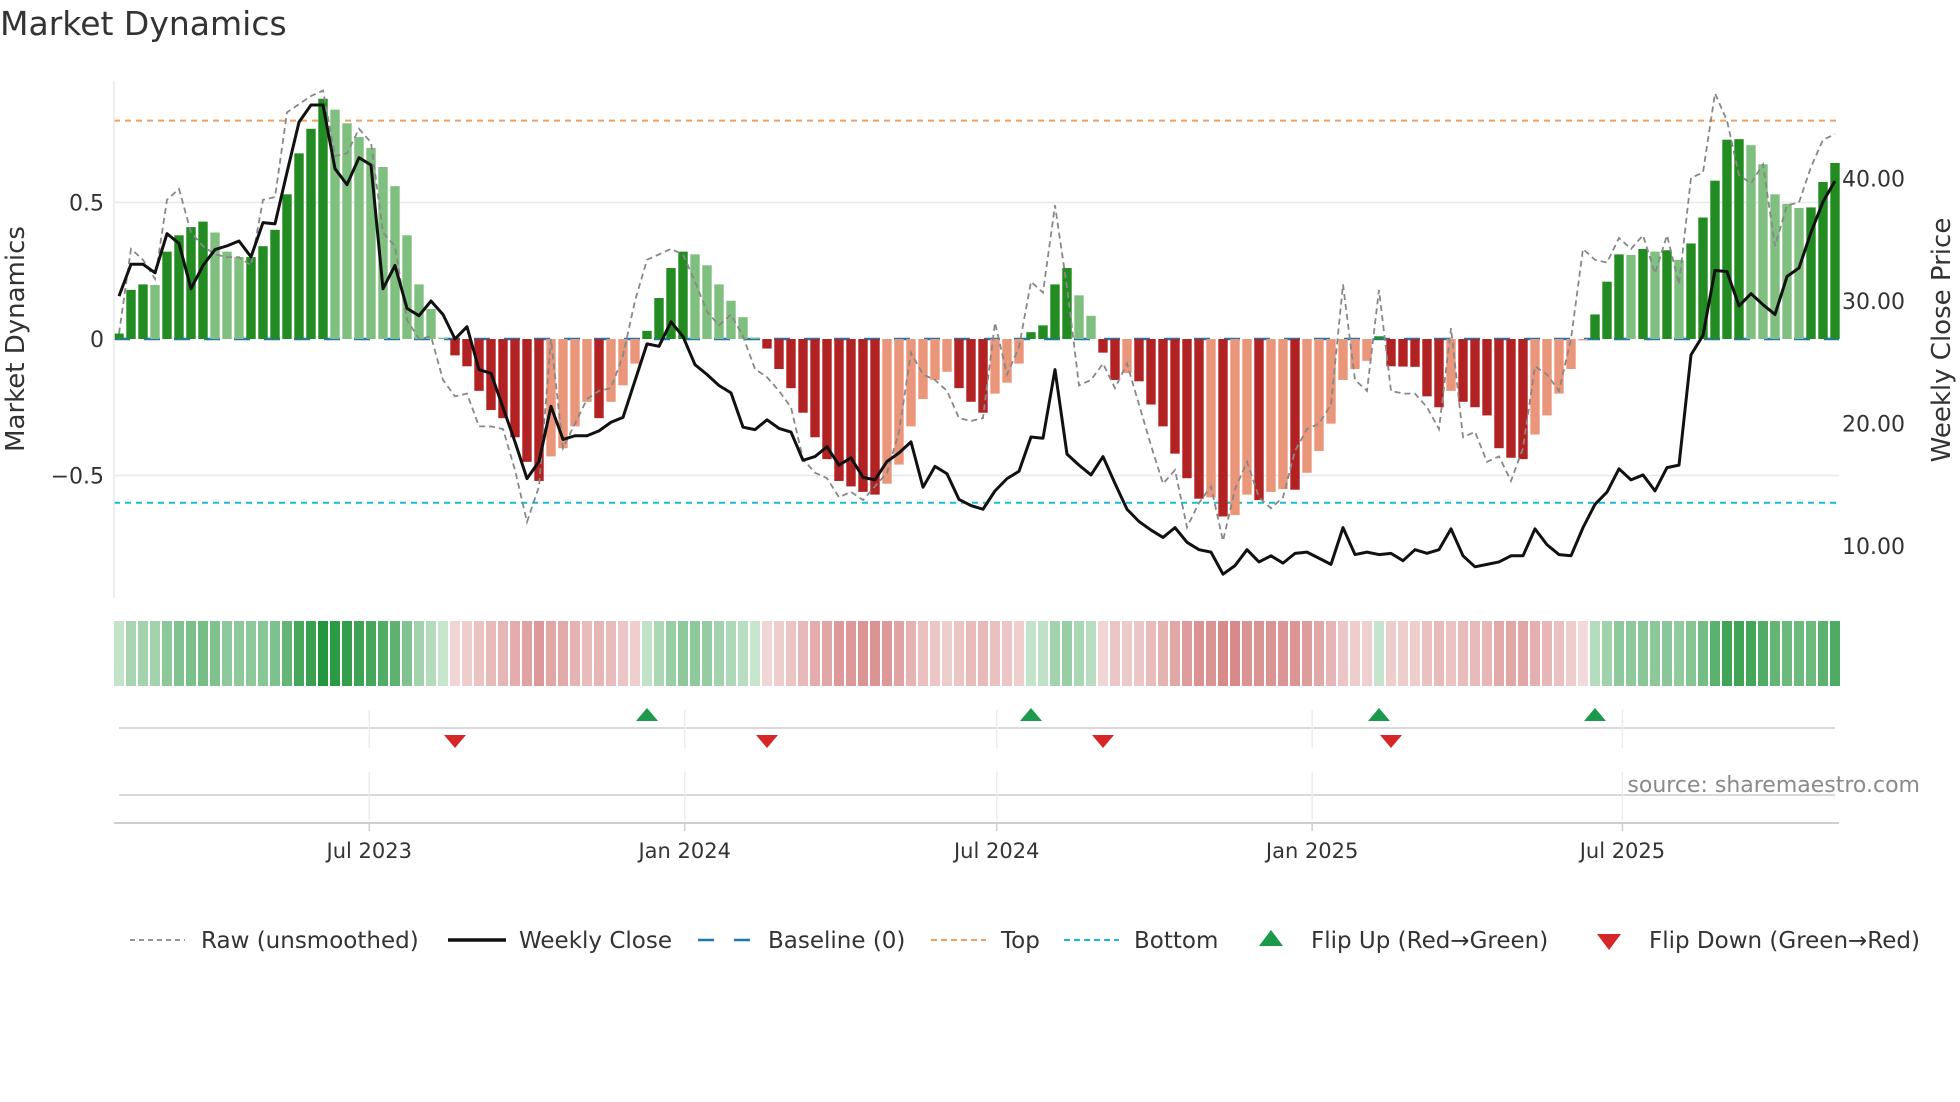  What do you see at coordinates (1429, 941) in the screenshot?
I see `legend-label: Flip Up (Red→Green)` at bounding box center [1429, 941].